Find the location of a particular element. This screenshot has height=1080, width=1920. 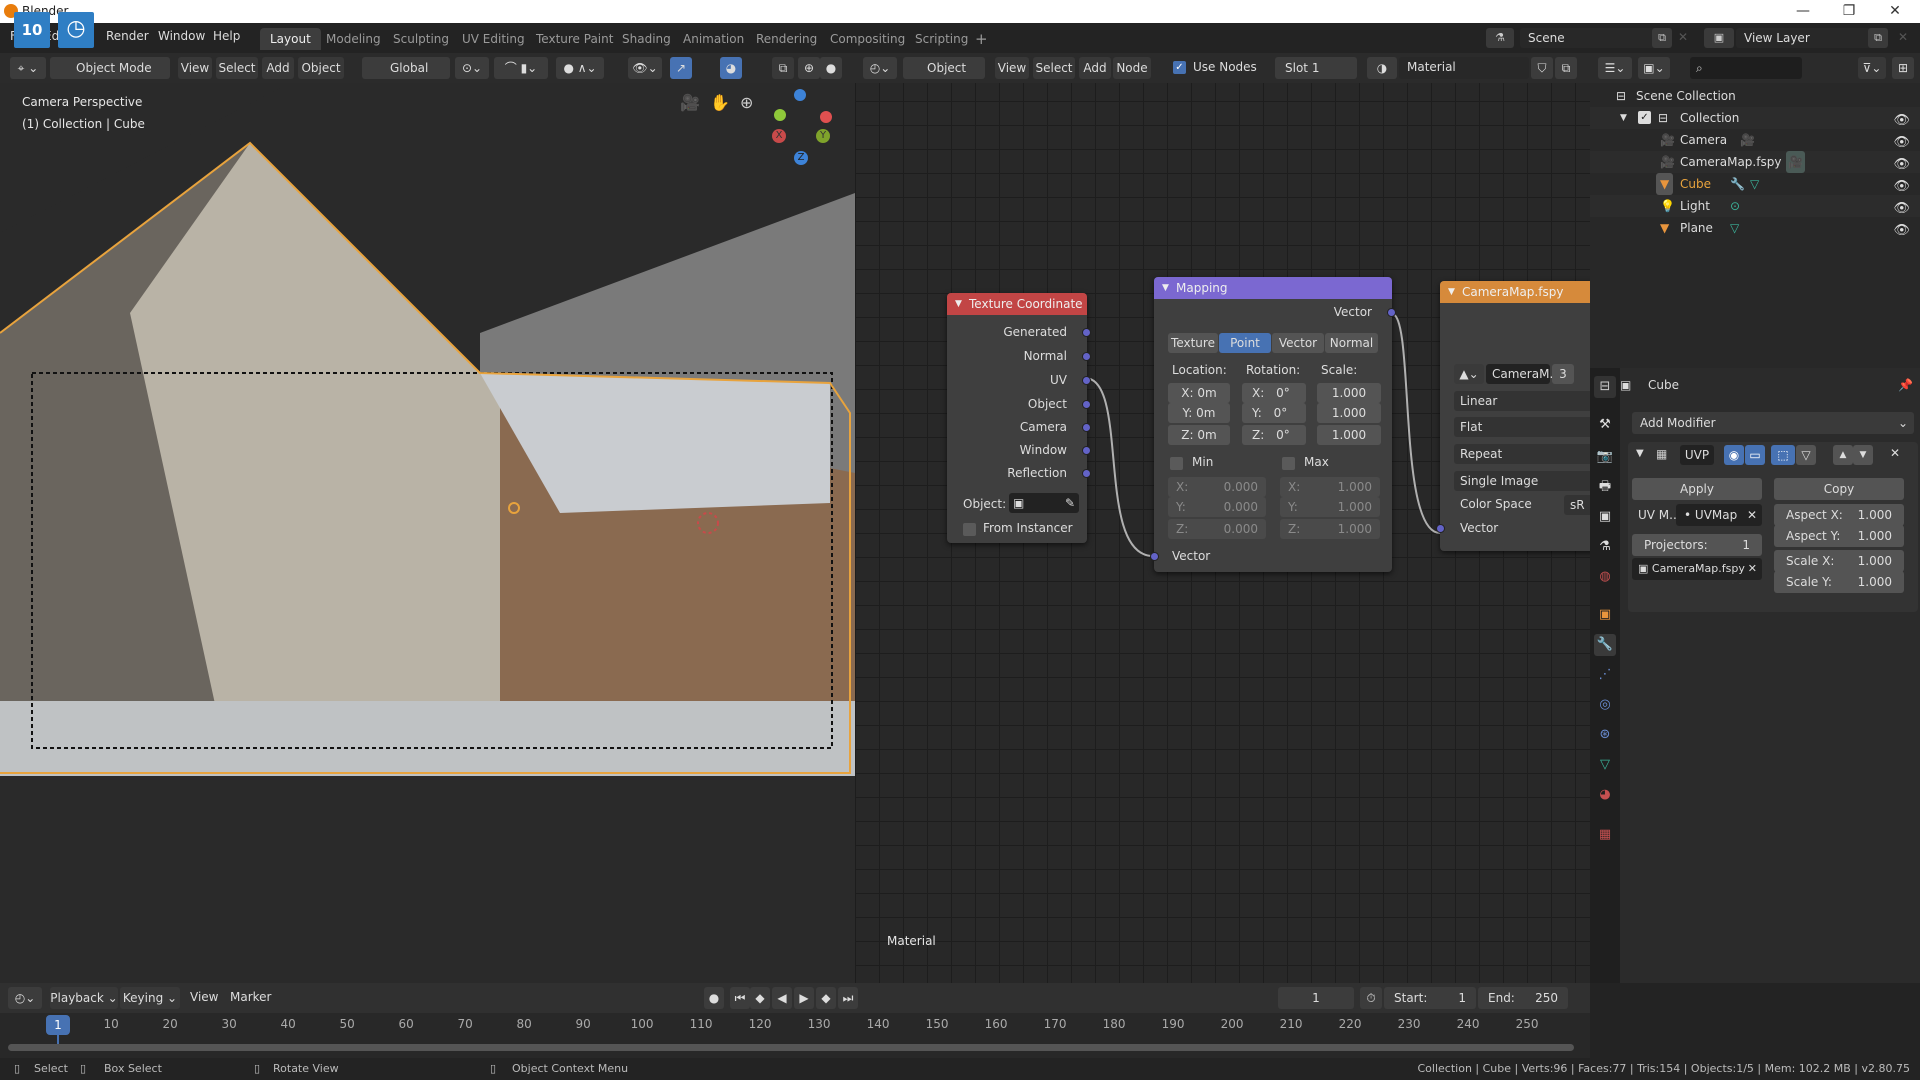

location-y-field: Y: 0m is located at coordinates (1199, 413).